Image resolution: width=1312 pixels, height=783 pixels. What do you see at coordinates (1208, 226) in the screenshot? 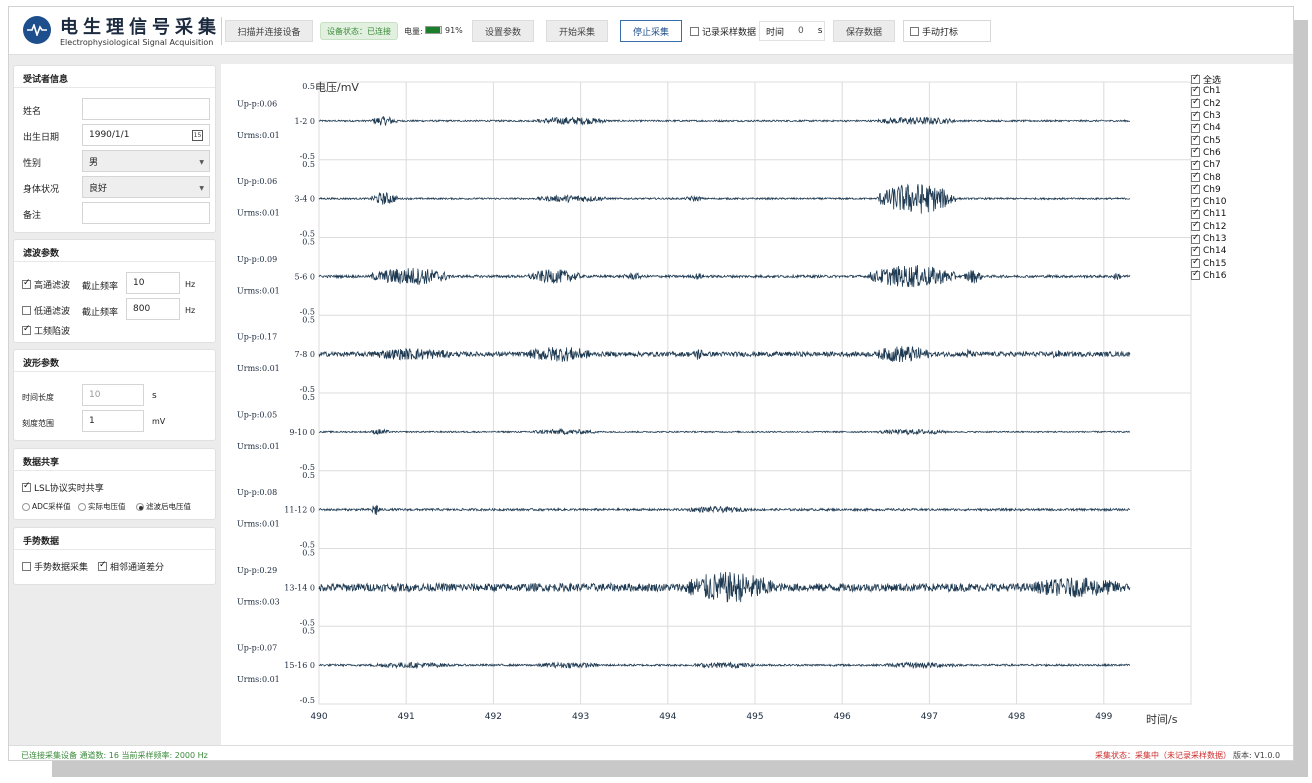
I see `legend-item-ch12: Ch12` at bounding box center [1208, 226].